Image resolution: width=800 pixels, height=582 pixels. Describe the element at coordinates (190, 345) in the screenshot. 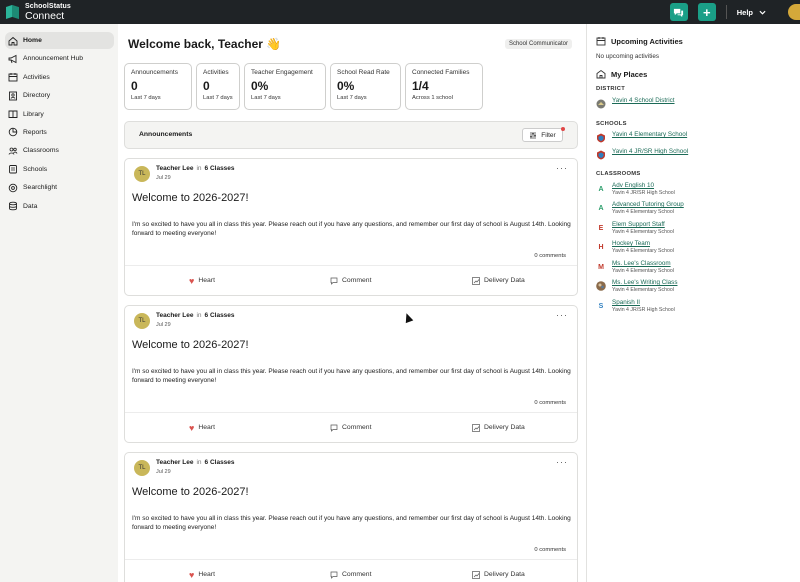

I see `post-title: Welcome to 2026-2027!` at that location.